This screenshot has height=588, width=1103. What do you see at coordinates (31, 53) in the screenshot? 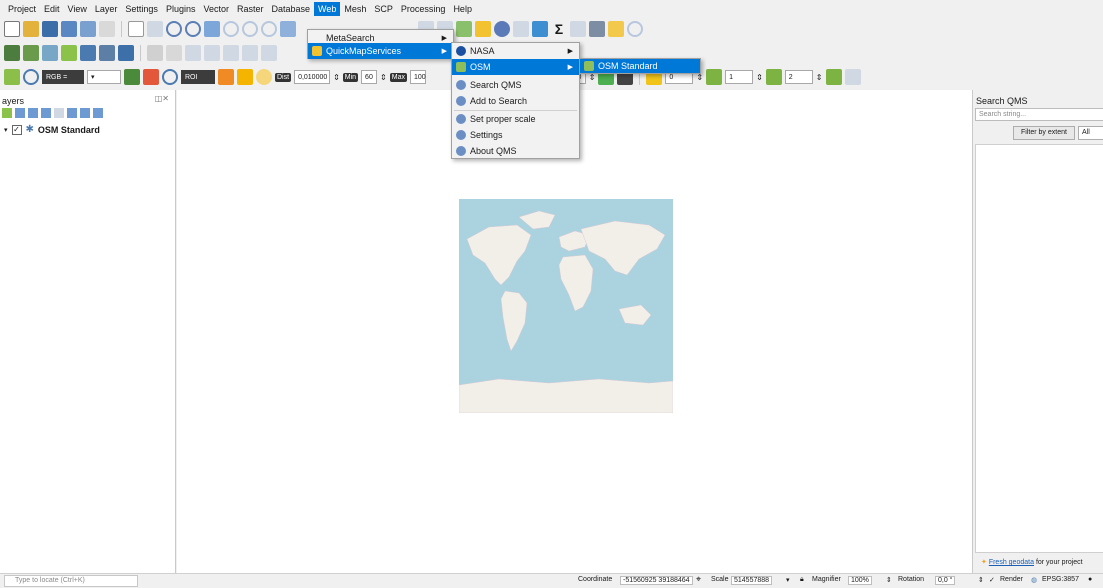
I see `add-raster-icon` at bounding box center [31, 53].